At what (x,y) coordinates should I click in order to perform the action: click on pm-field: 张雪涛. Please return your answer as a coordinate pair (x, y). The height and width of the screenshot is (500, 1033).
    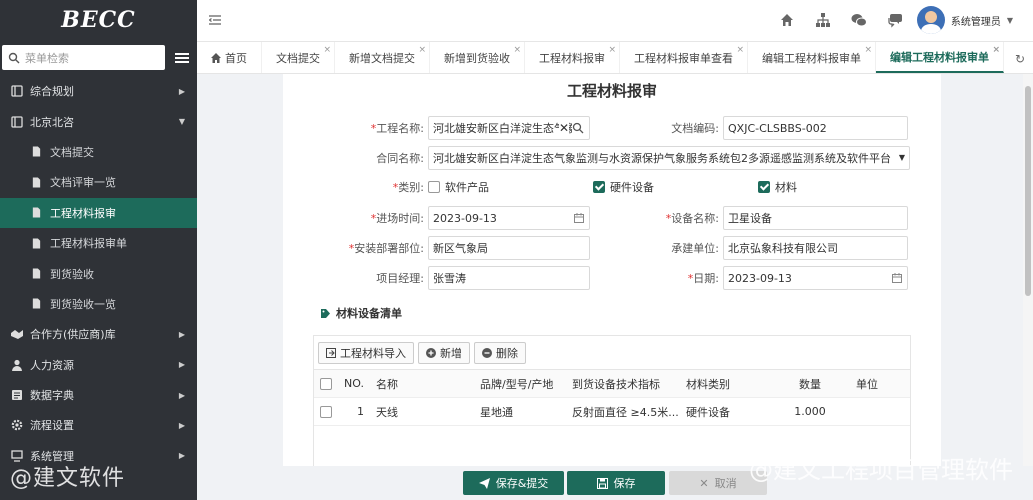
    Looking at the image, I should click on (509, 278).